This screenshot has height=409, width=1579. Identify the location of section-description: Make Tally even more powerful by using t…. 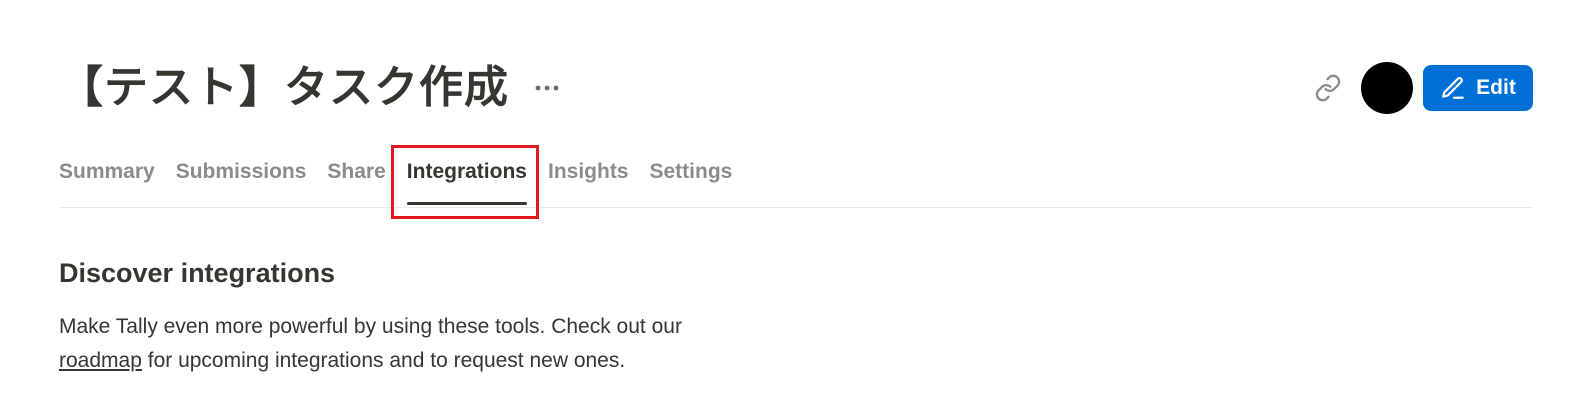
(439, 344).